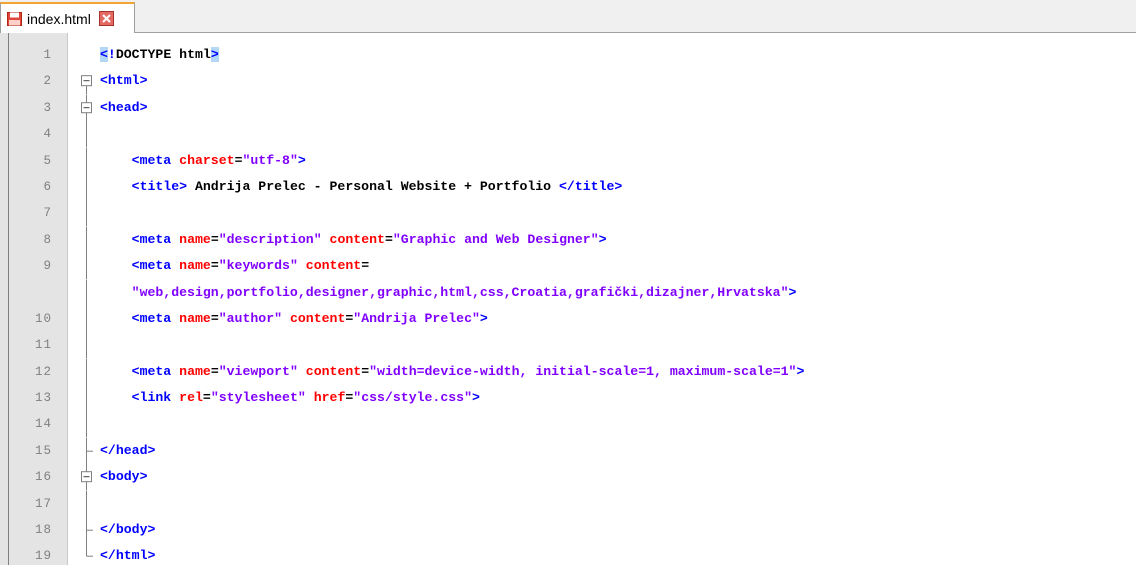 The width and height of the screenshot is (1136, 565). What do you see at coordinates (47, 134) in the screenshot?
I see `line-number: 4` at bounding box center [47, 134].